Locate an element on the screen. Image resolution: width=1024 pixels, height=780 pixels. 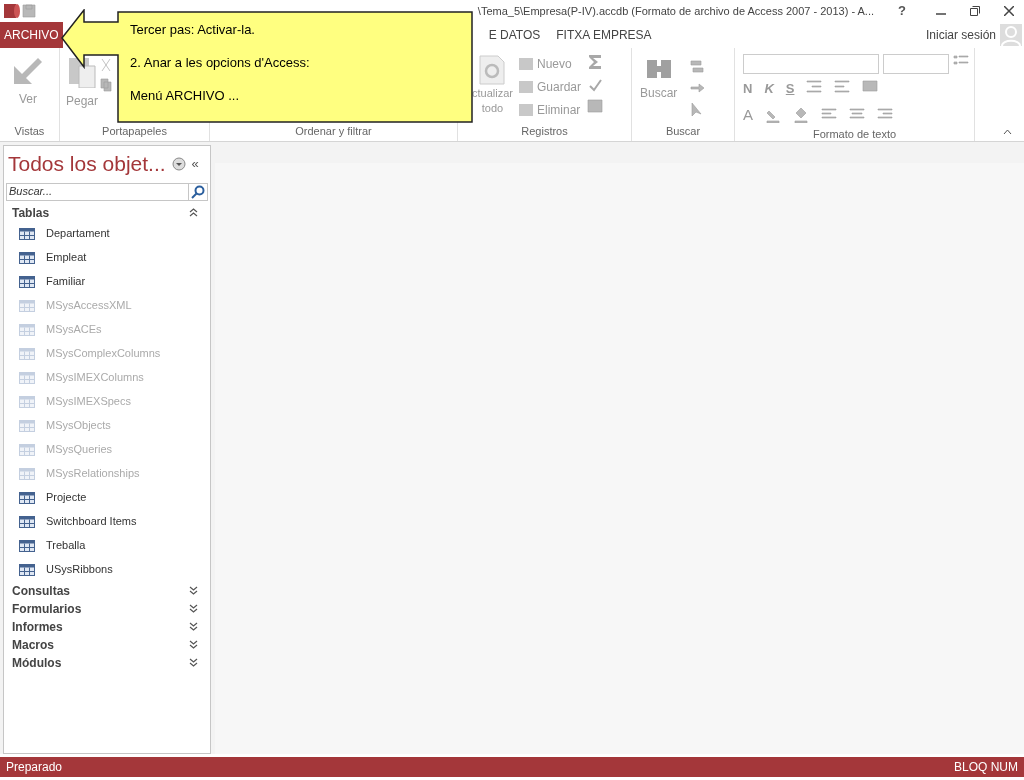
group-label: Formato de texto is located at coordinates (854, 134).